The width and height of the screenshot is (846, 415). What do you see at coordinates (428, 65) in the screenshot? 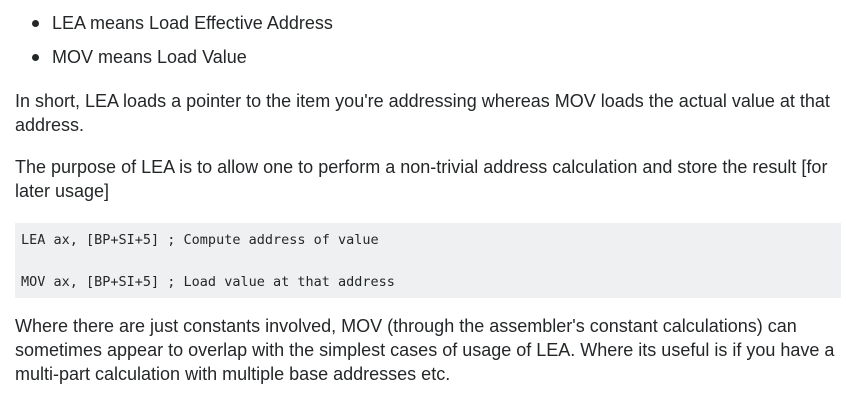
I see `list-item: MOV means Load Value` at bounding box center [428, 65].